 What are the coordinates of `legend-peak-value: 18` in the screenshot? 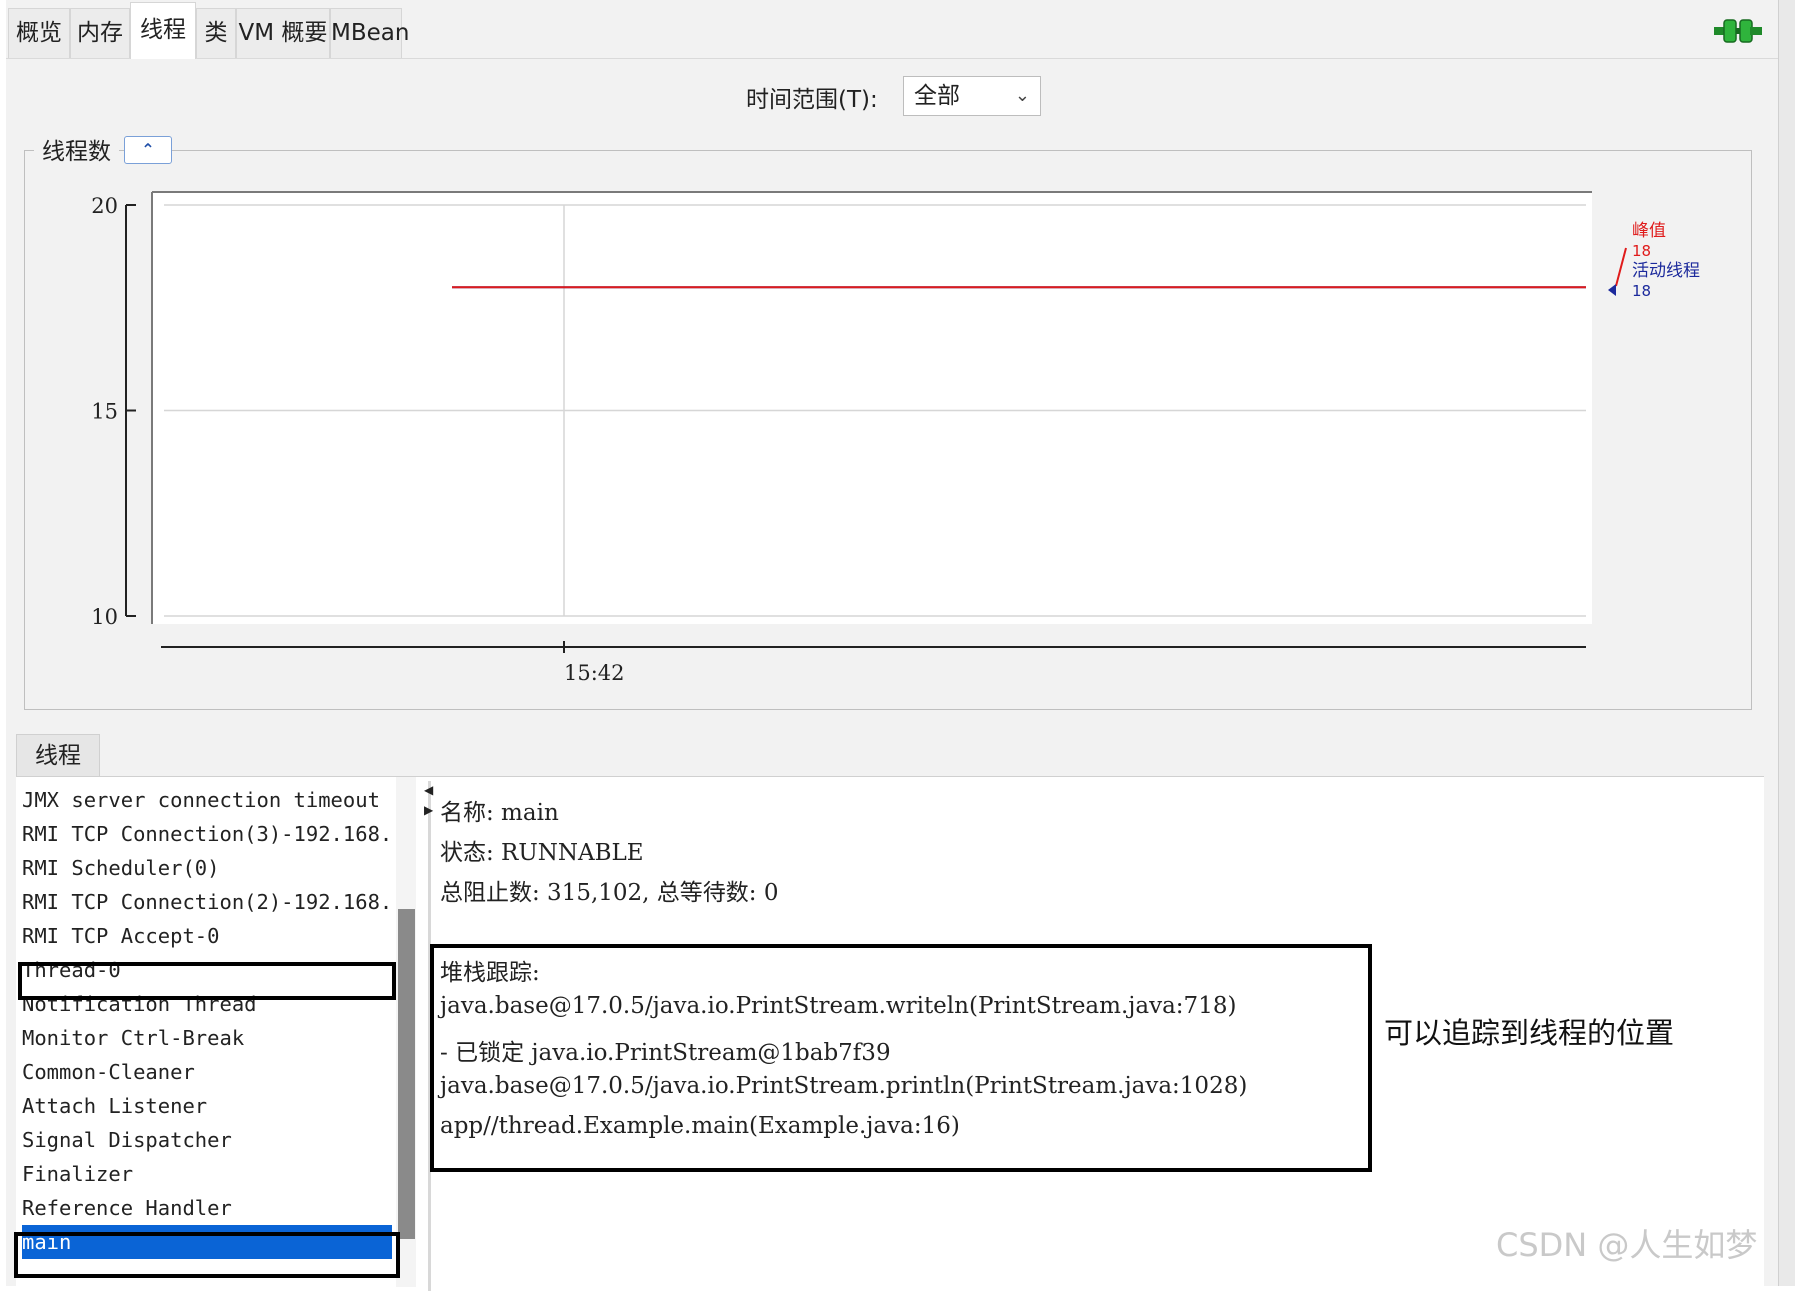 It's located at (1641, 251).